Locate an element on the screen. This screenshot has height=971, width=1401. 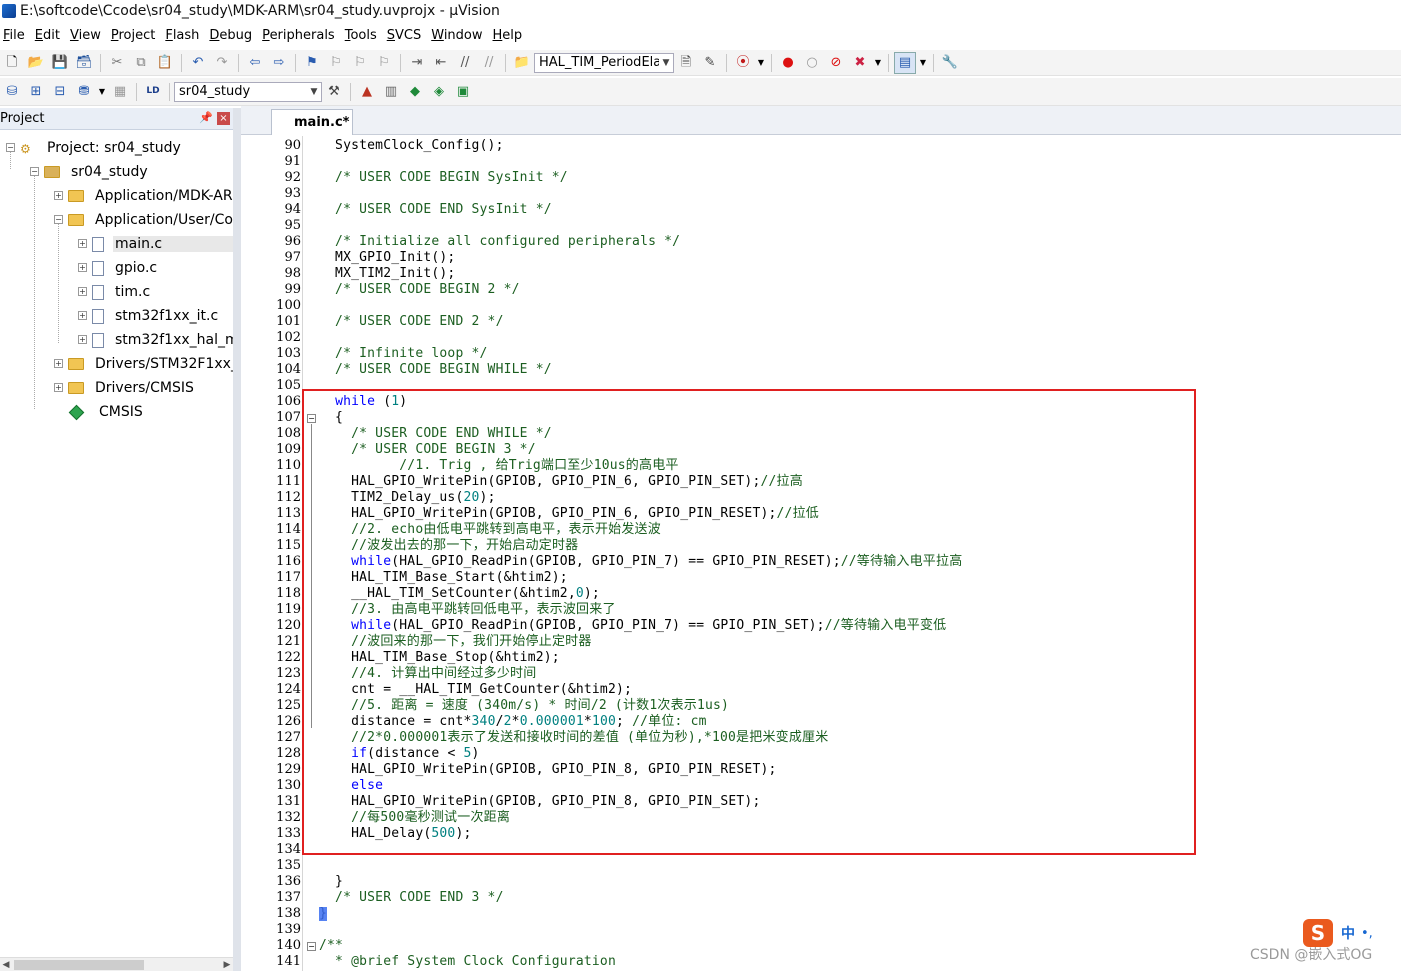
indent-icon: ⇥ is located at coordinates (417, 63).